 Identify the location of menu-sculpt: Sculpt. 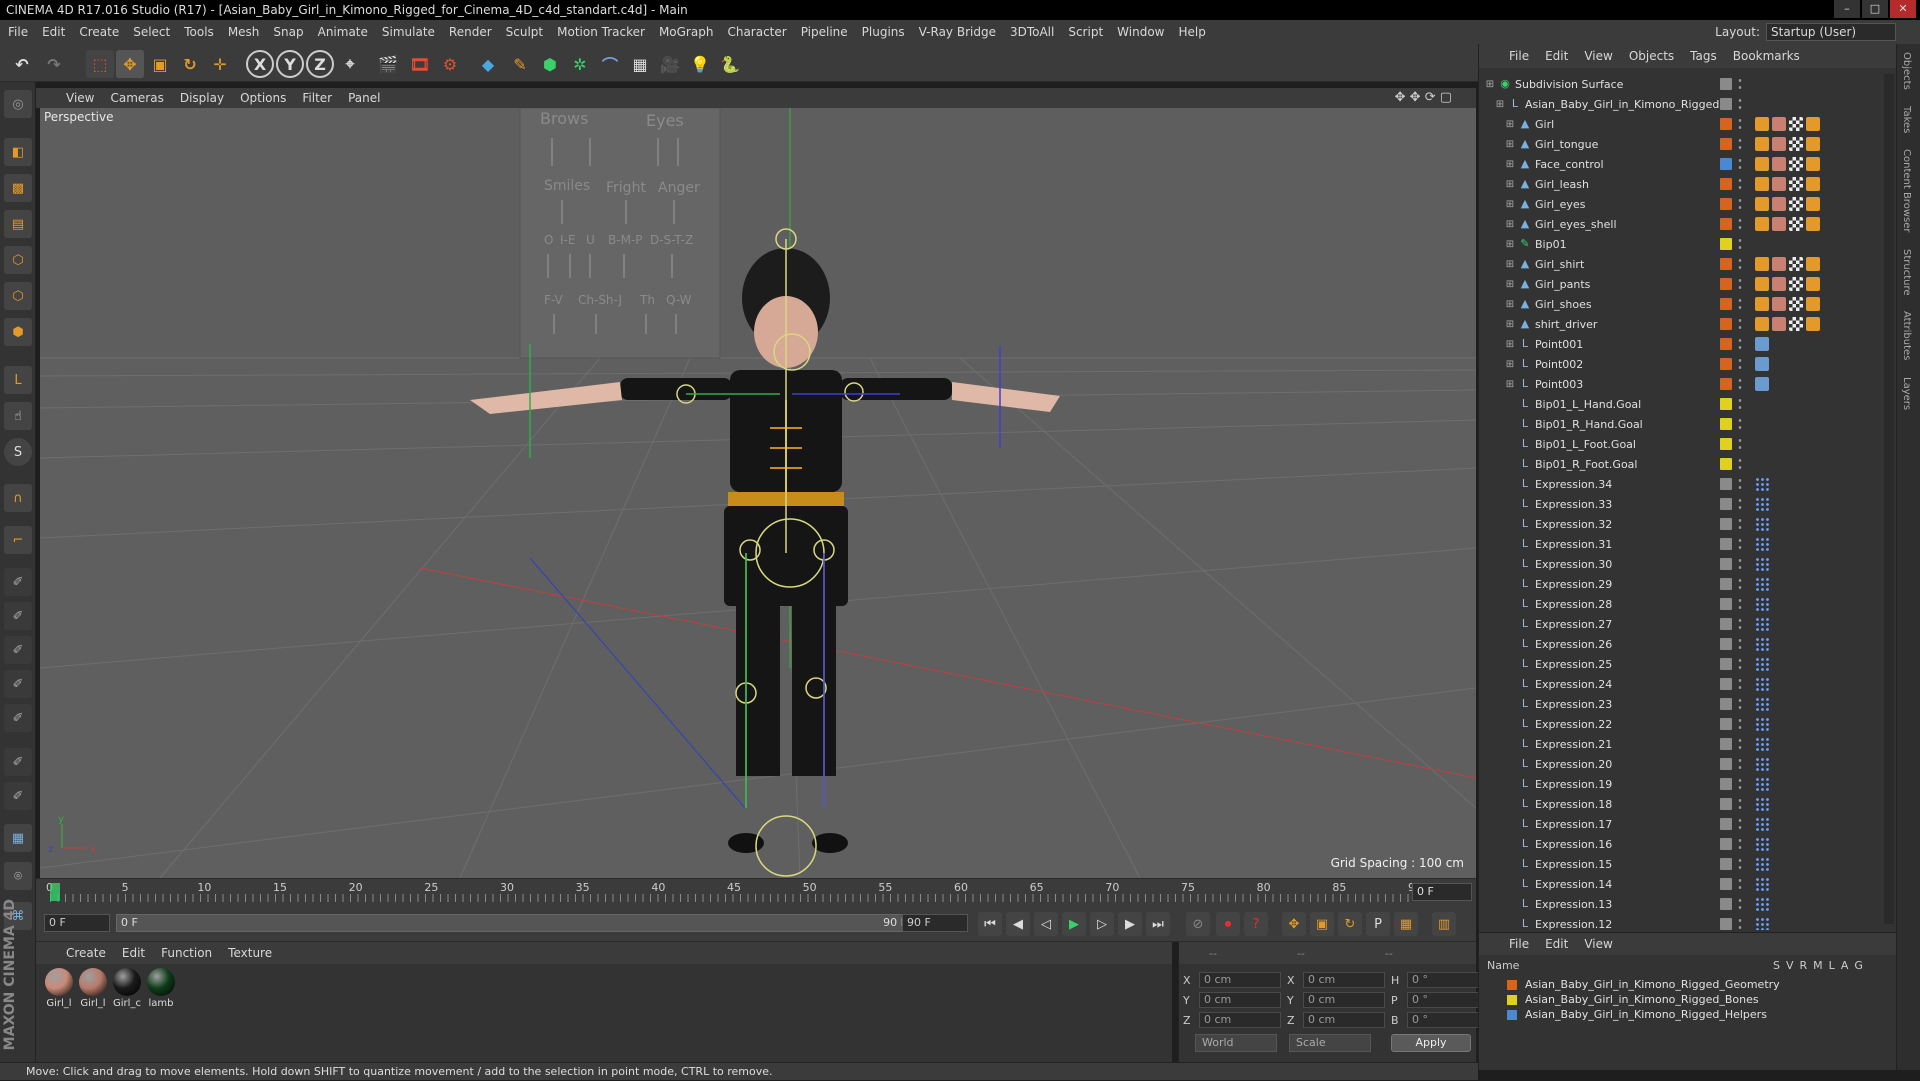
(524, 32).